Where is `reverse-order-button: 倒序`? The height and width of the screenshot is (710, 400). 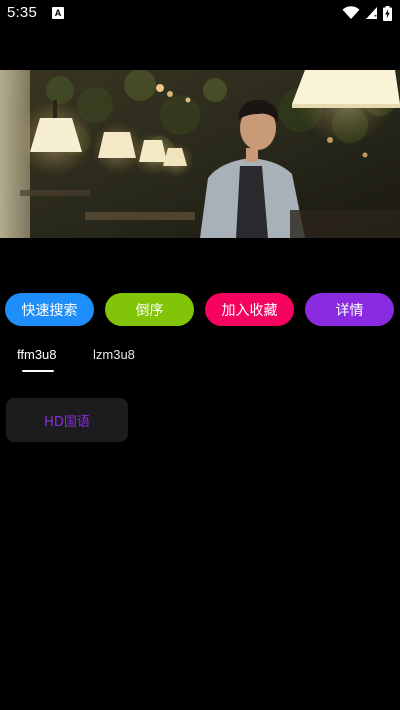 reverse-order-button: 倒序 is located at coordinates (149, 309).